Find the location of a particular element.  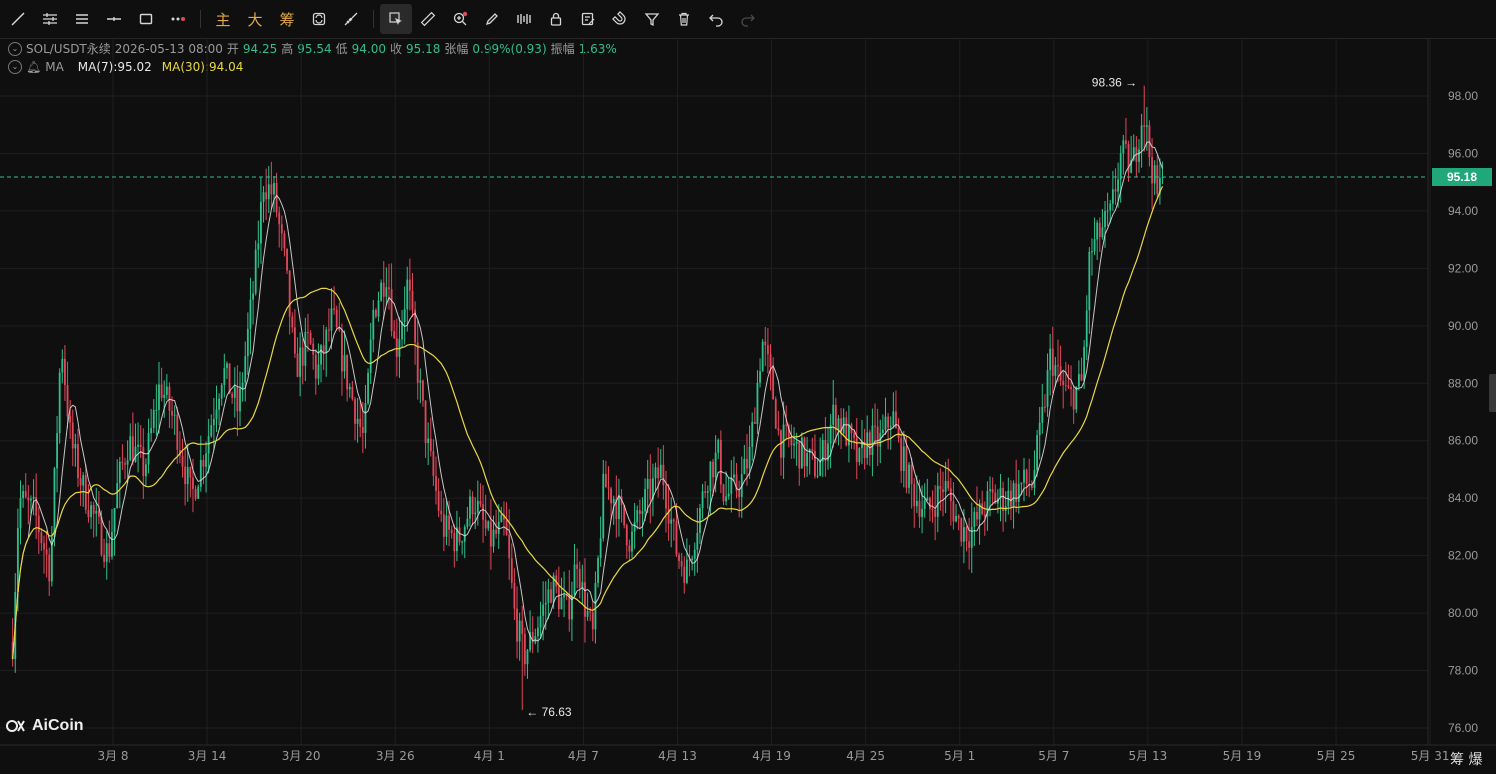

ruler-icon is located at coordinates (428, 19).